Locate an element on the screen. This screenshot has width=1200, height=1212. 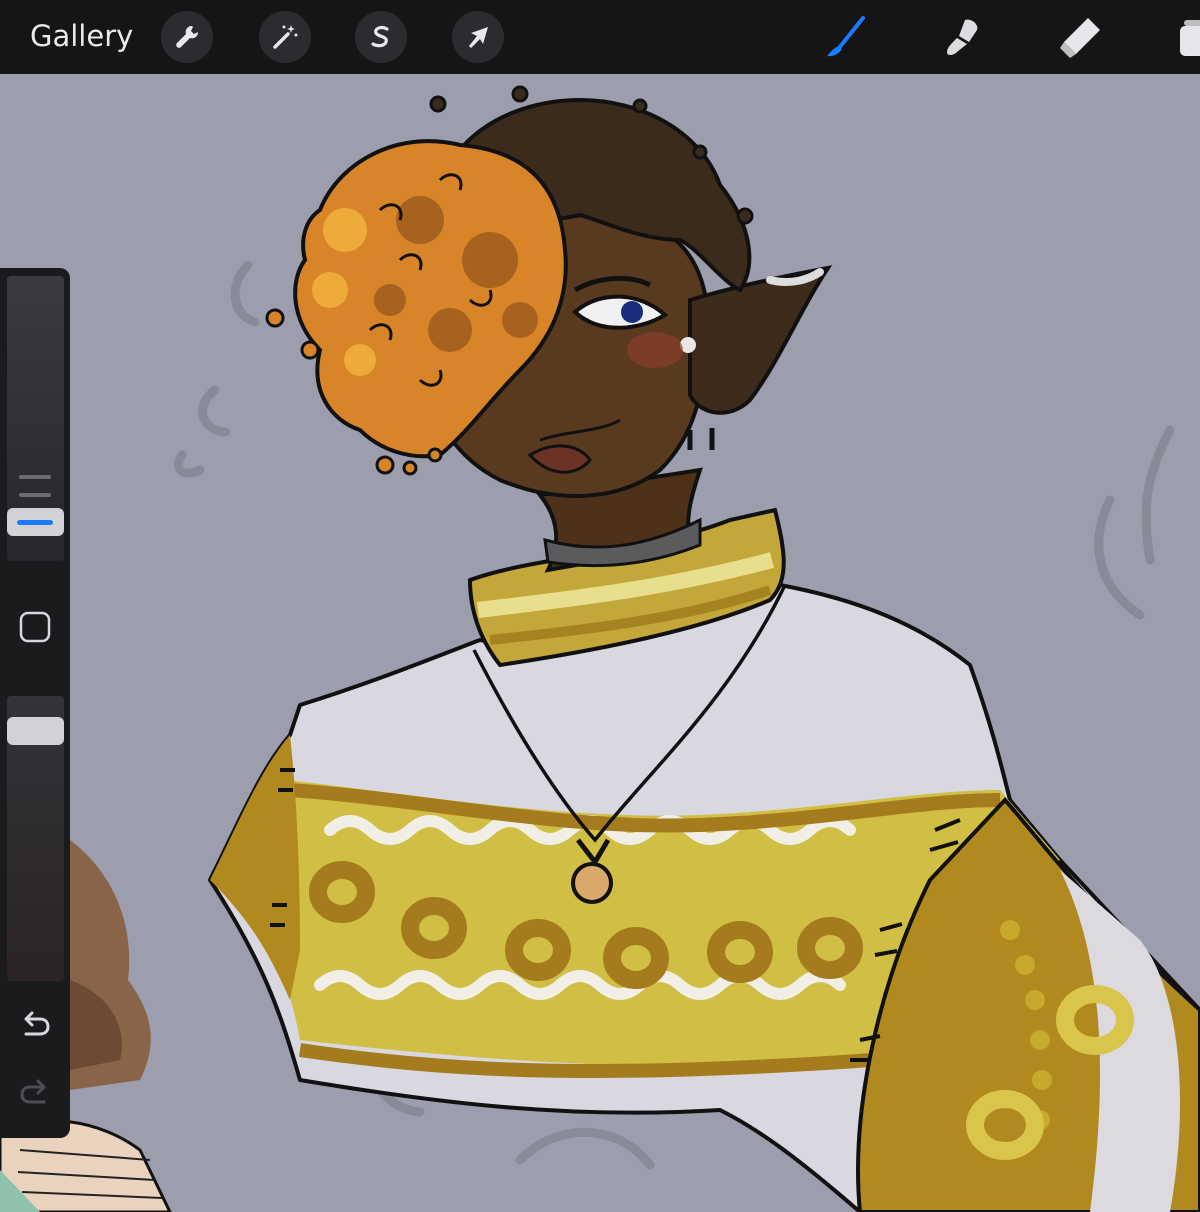
brush-size-thumb is located at coordinates (35, 522).